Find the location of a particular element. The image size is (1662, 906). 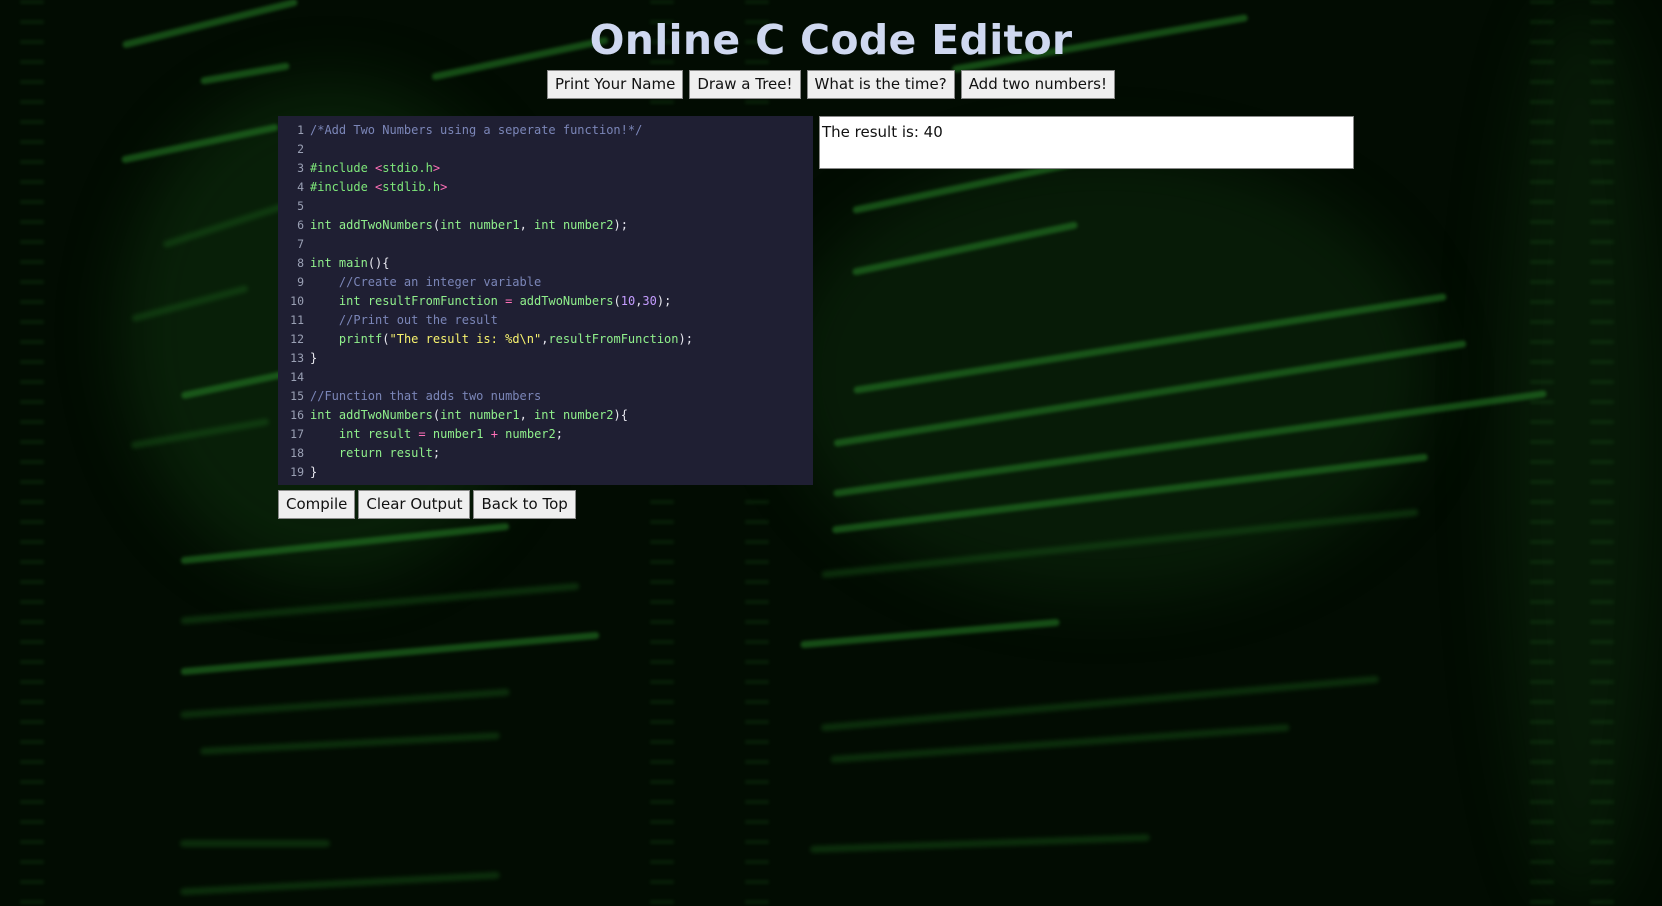

line-number: 5 is located at coordinates (300, 206).